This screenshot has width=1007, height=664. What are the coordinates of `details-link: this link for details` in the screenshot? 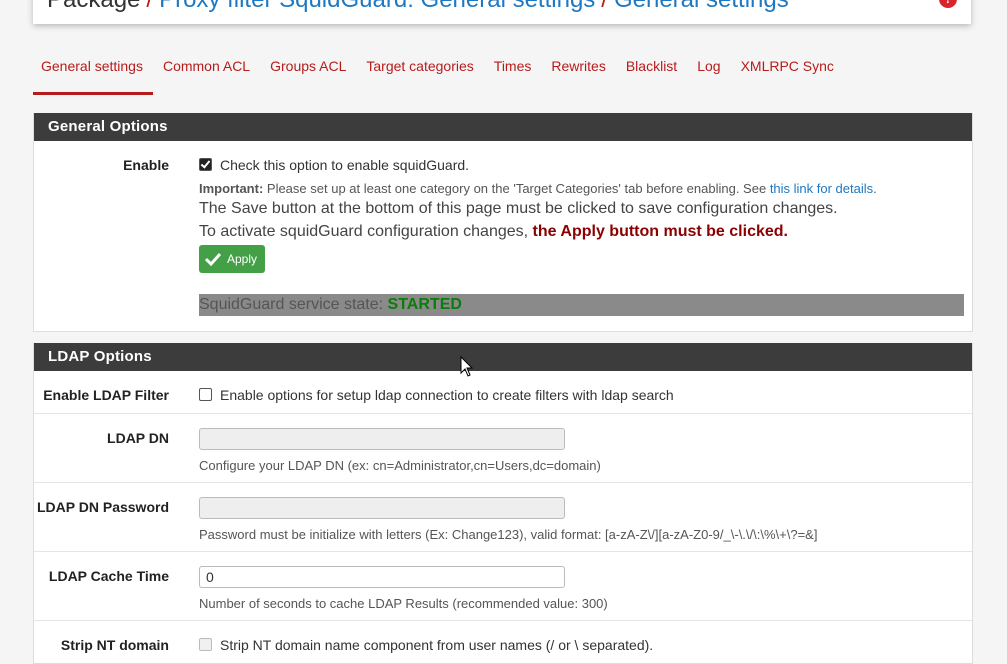 It's located at (821, 188).